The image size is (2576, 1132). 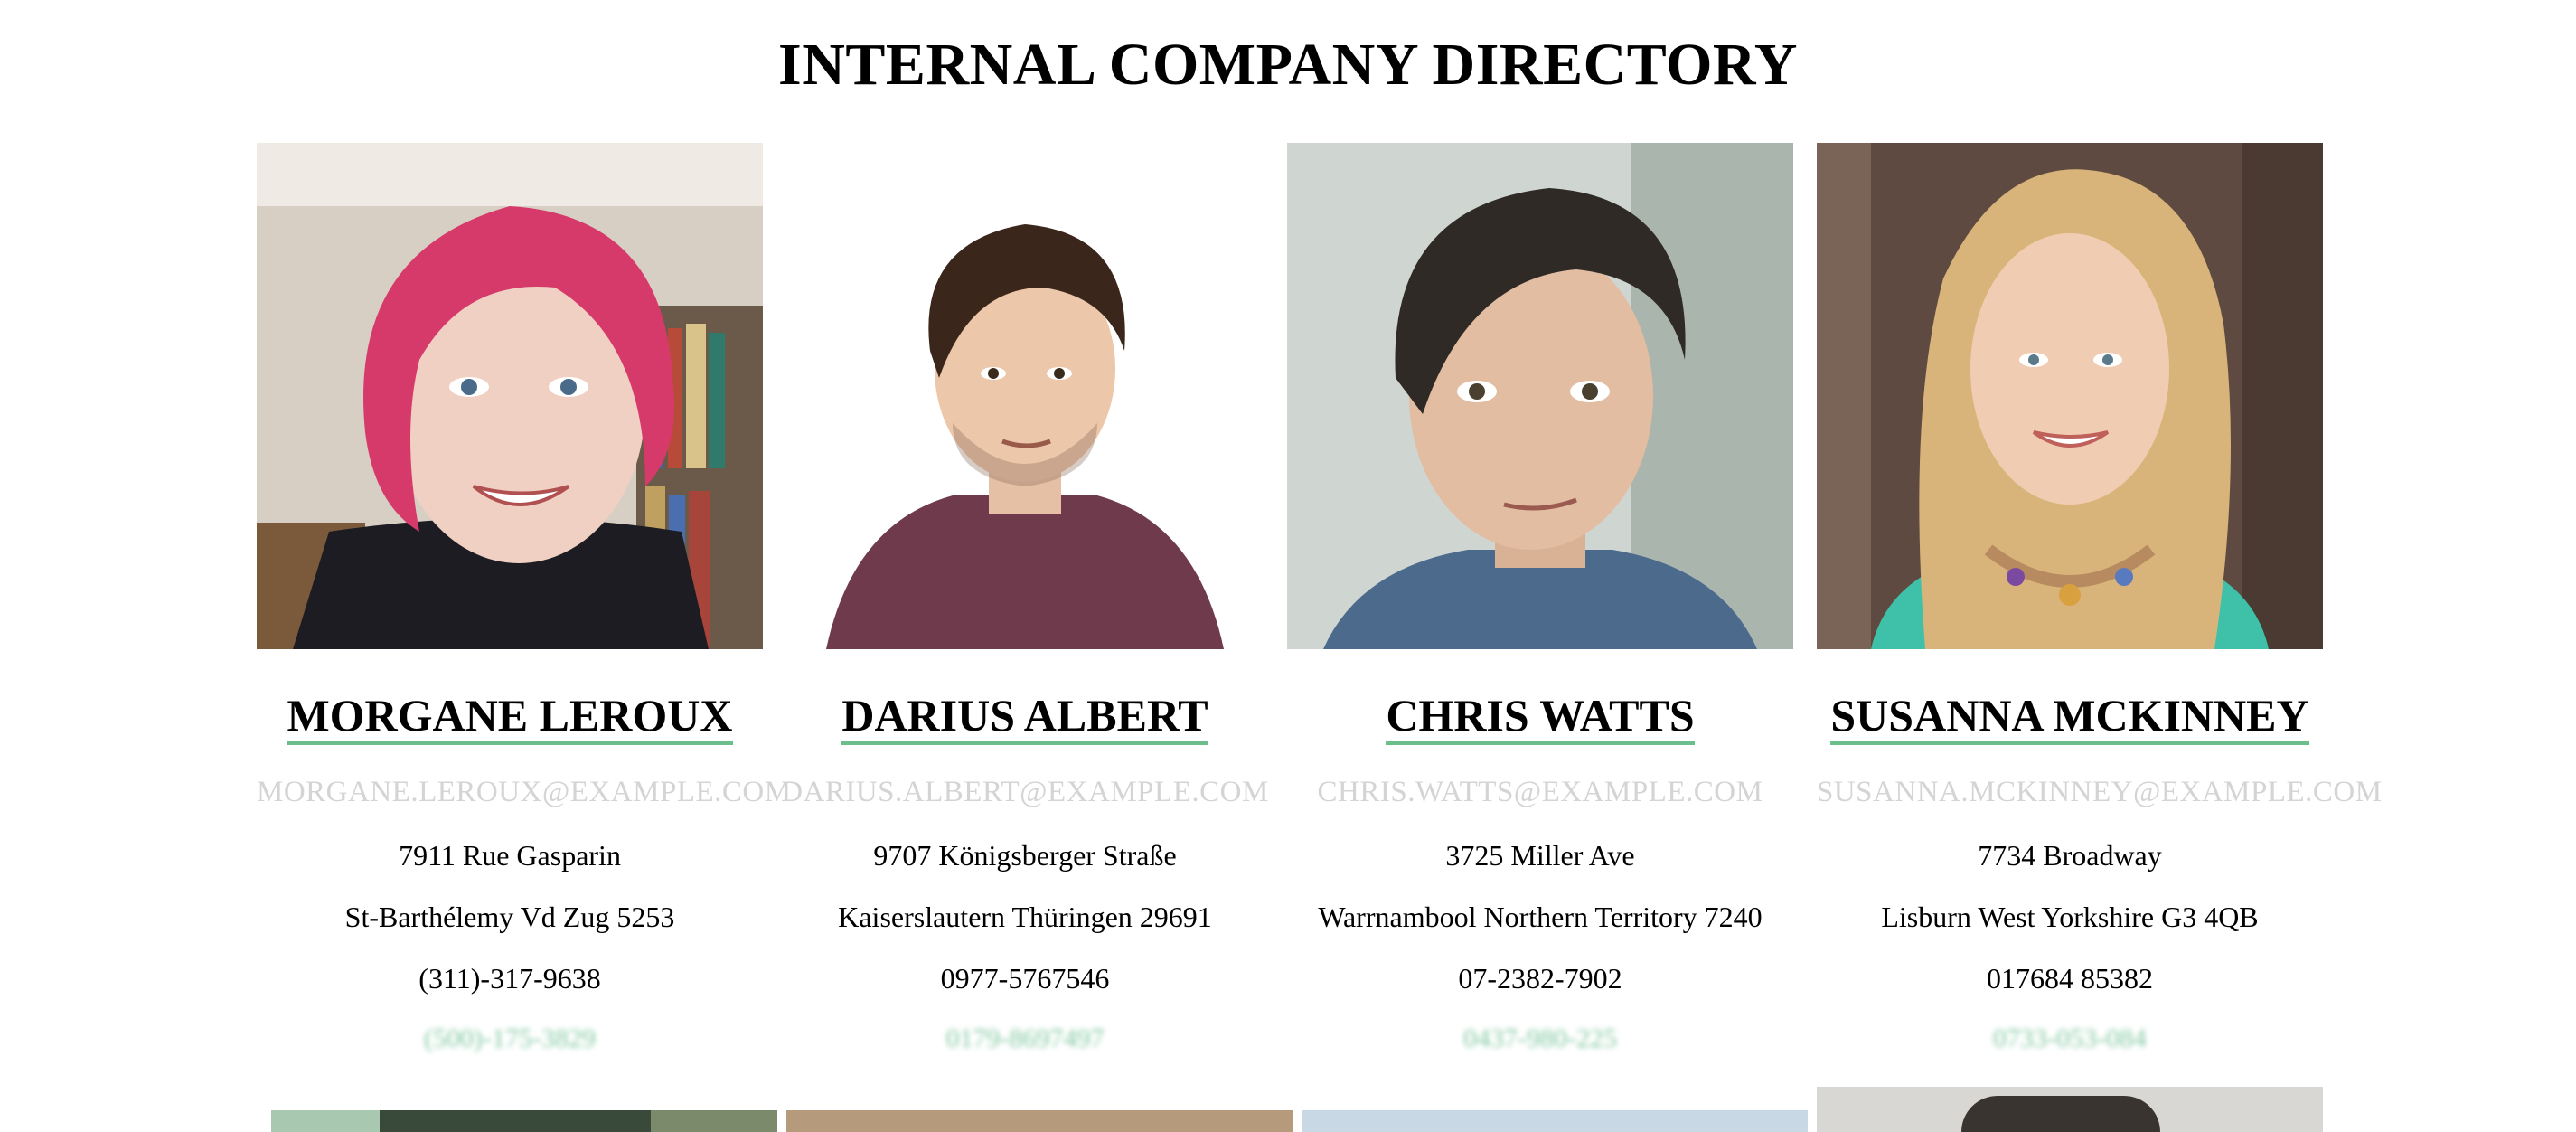 I want to click on person-name: MORGANE LEROUX, so click(x=510, y=717).